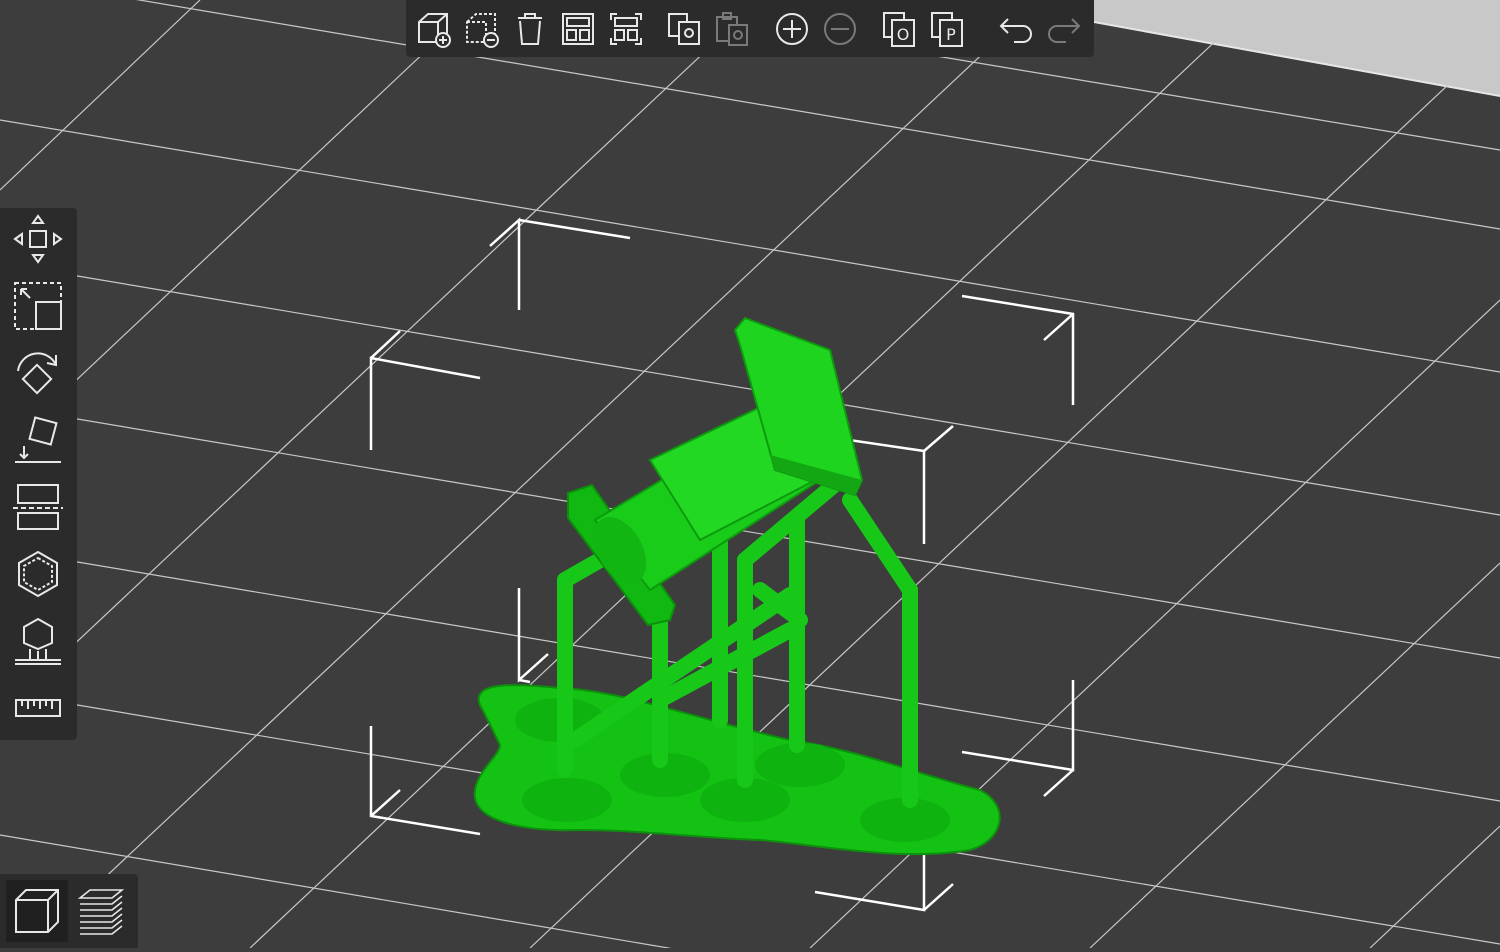 This screenshot has height=952, width=1500. Describe the element at coordinates (101, 911) in the screenshot. I see `preview-layers-icon` at that location.